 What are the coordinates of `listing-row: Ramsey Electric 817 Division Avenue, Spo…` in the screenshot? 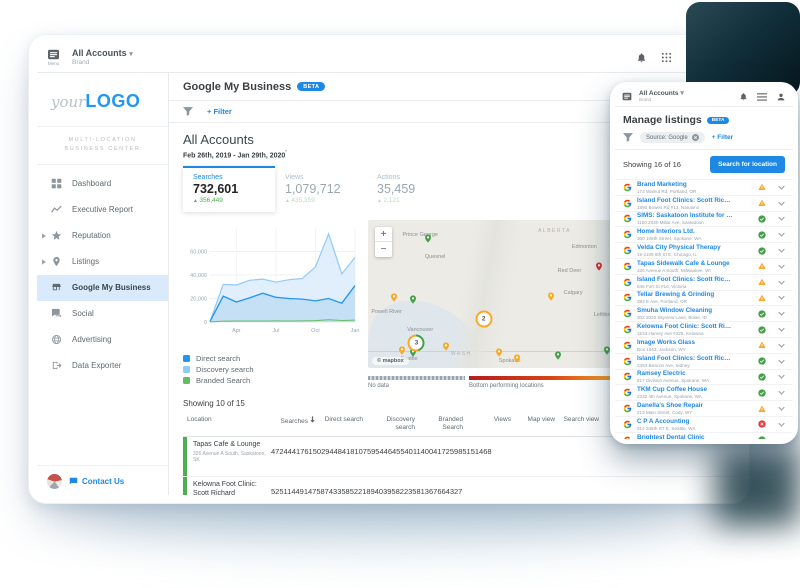 It's located at (704, 376).